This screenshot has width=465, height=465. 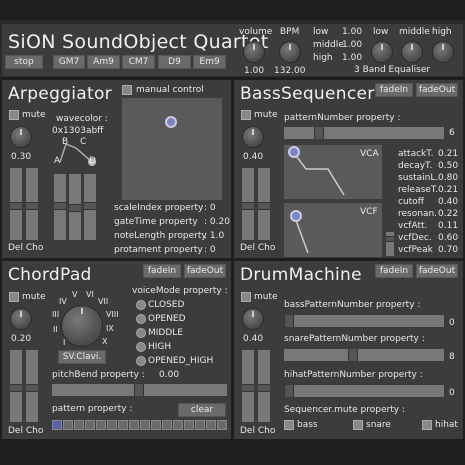 What do you see at coordinates (141, 333) in the screenshot?
I see `voicemode-radio-middle` at bounding box center [141, 333].